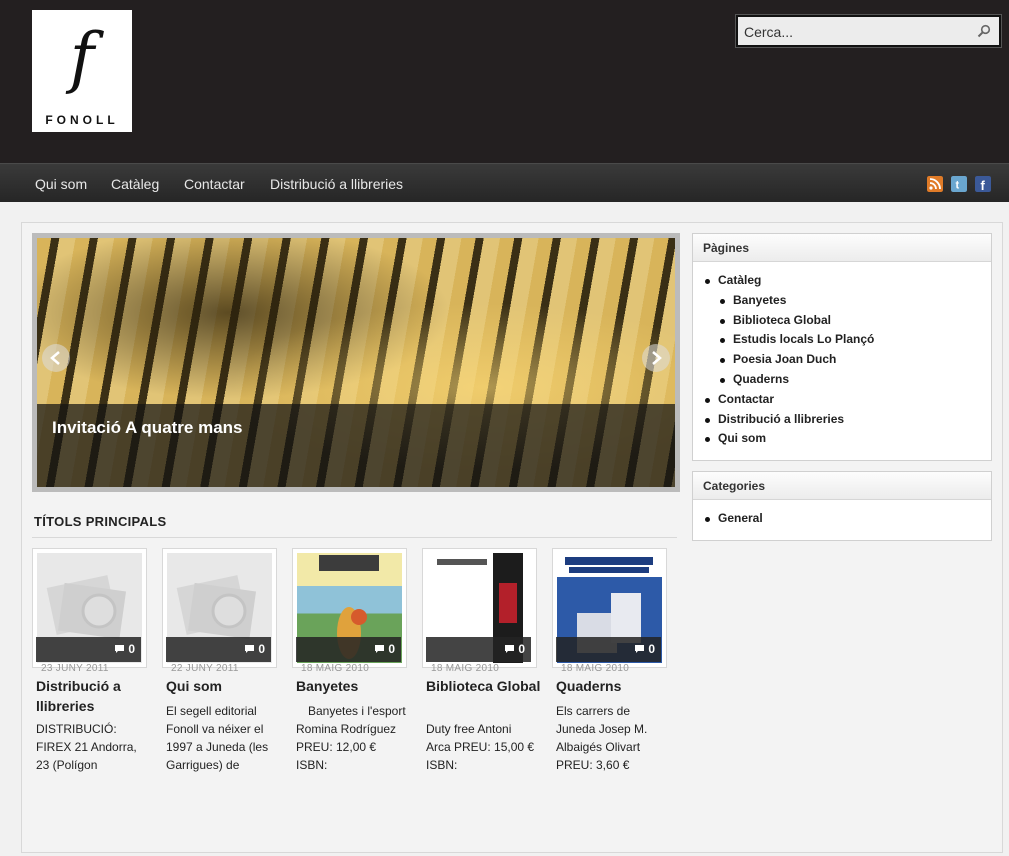  Describe the element at coordinates (842, 519) in the screenshot. I see `category-link-general: General` at that location.